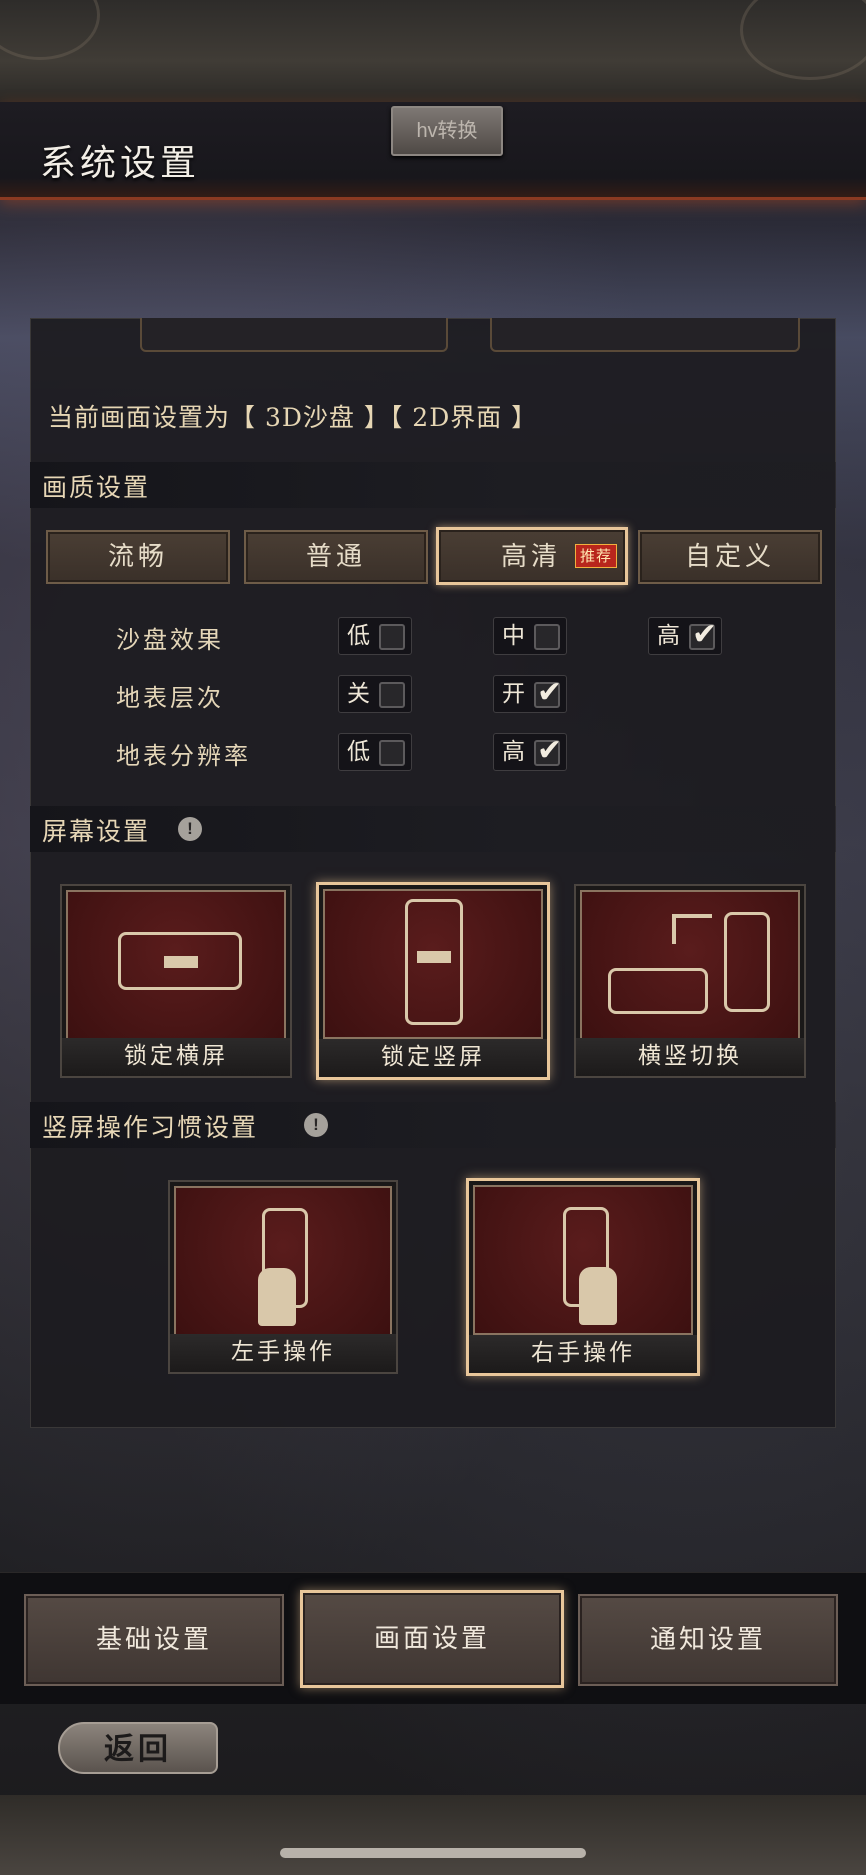 The width and height of the screenshot is (866, 1875). Describe the element at coordinates (433, 1058) in the screenshot. I see `card-caption: 锁定竖屏` at that location.